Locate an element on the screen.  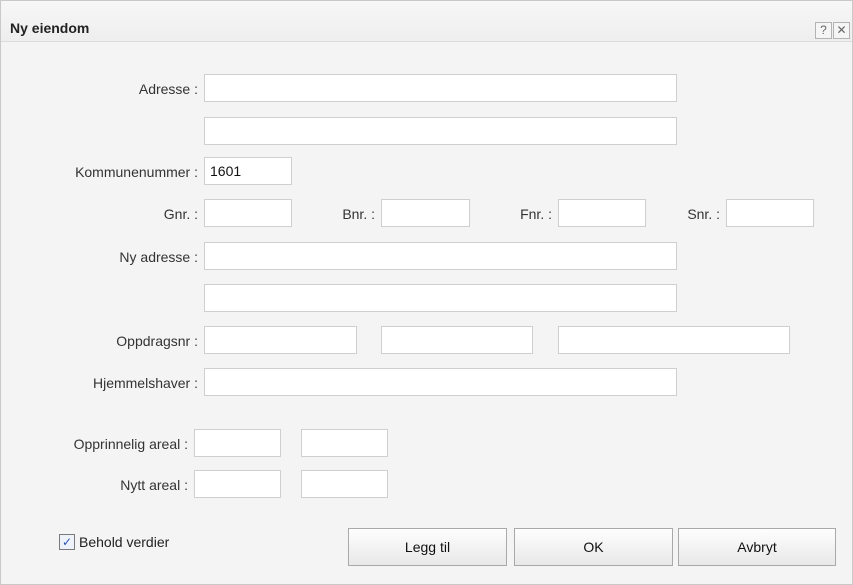
ny-adresse-line2-input is located at coordinates (440, 298).